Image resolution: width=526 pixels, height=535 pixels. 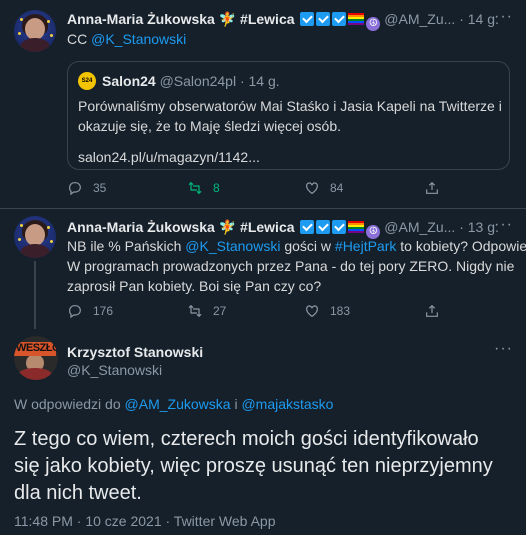 I want to click on cc-prefix: CC, so click(x=77, y=39).